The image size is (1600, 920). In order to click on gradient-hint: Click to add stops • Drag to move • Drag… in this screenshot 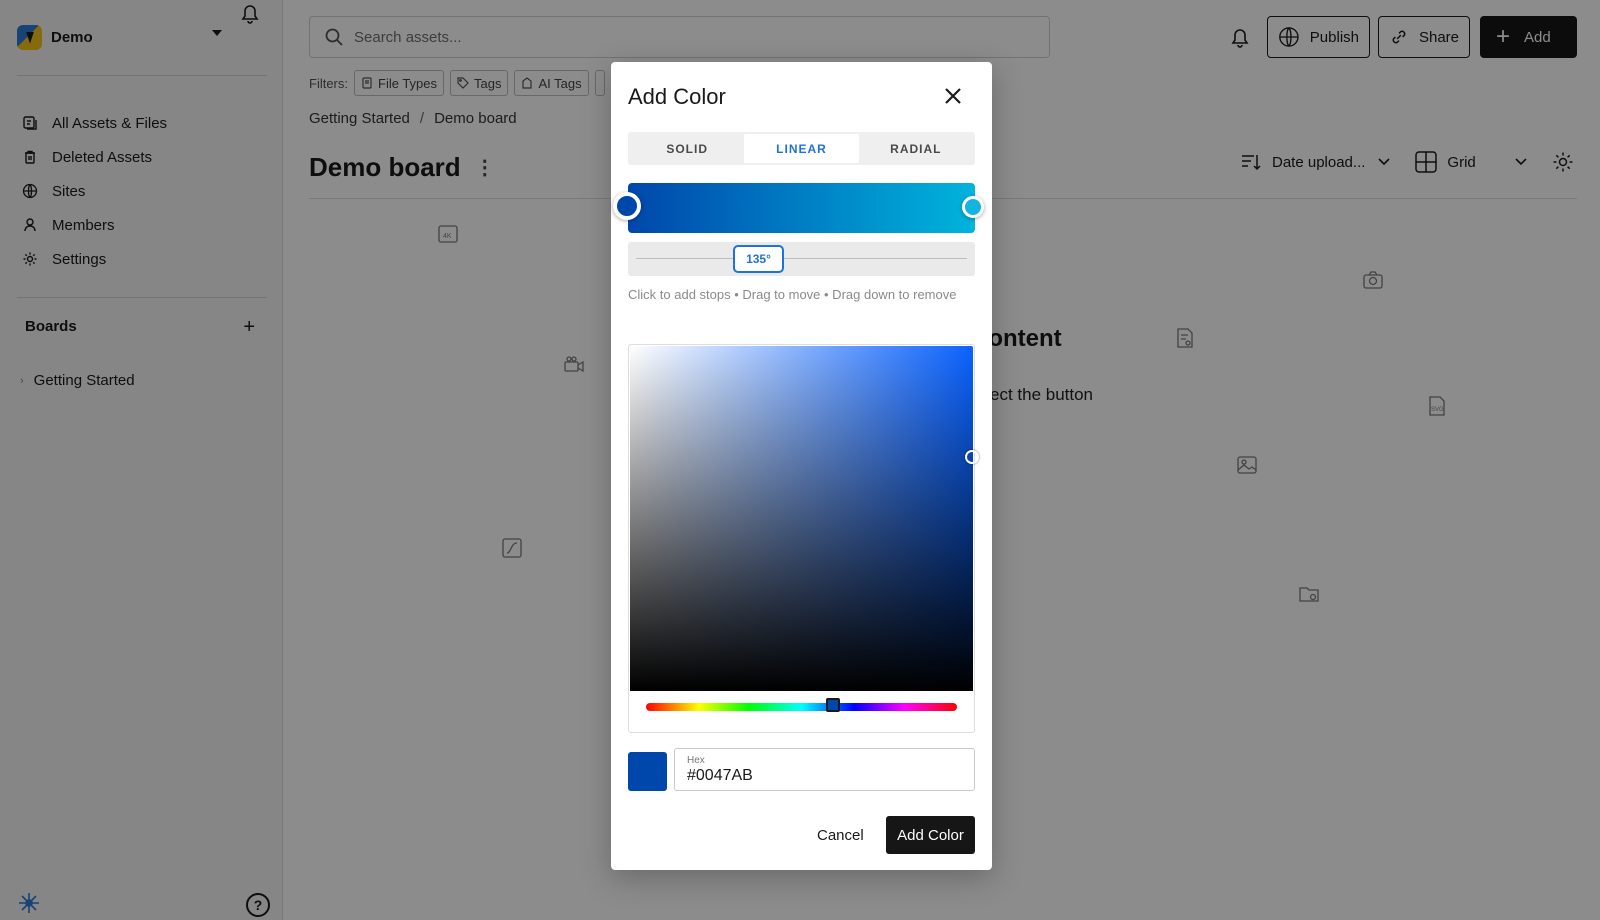, I will do `click(792, 294)`.